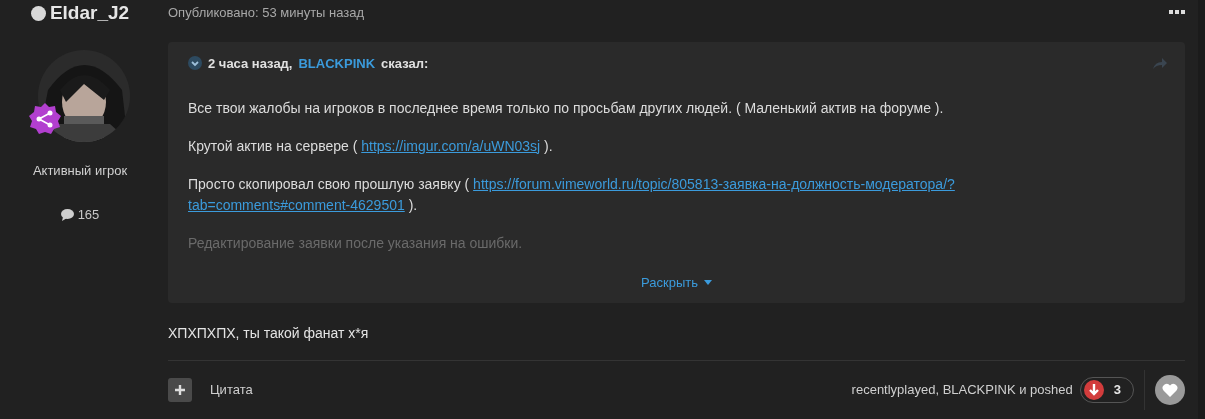 The image size is (1205, 419). Describe the element at coordinates (80, 170) in the screenshot. I see `user-rank: Активный игрок` at that location.